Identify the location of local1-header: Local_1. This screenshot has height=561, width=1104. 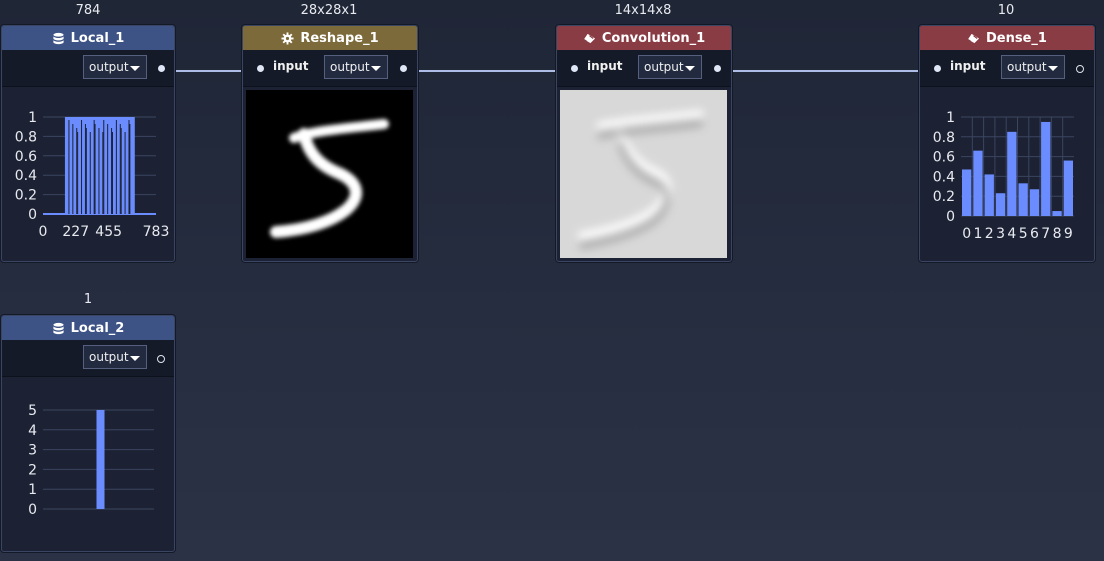
(88, 38).